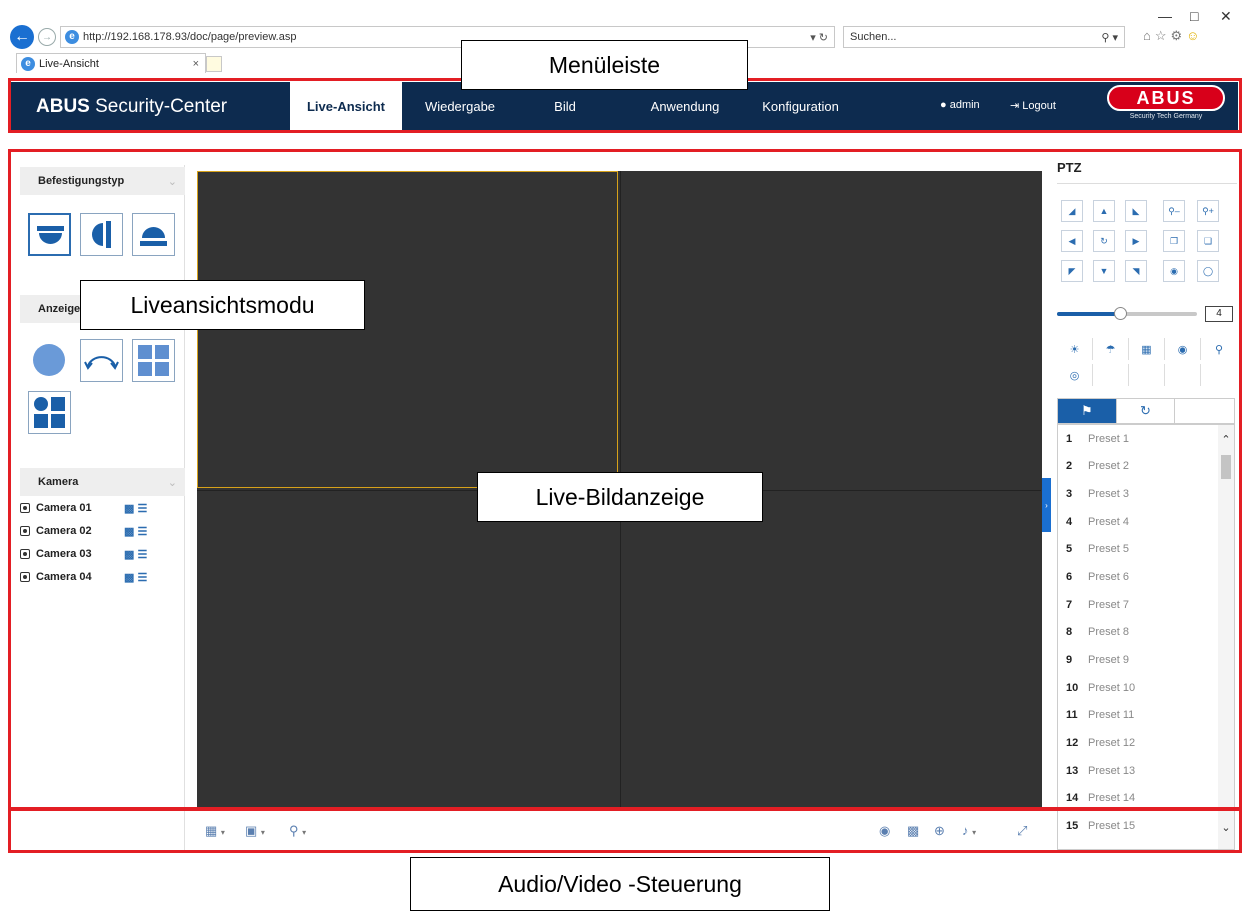  I want to click on camera-row: Camera 02 ▩ ☰, so click(102, 531).